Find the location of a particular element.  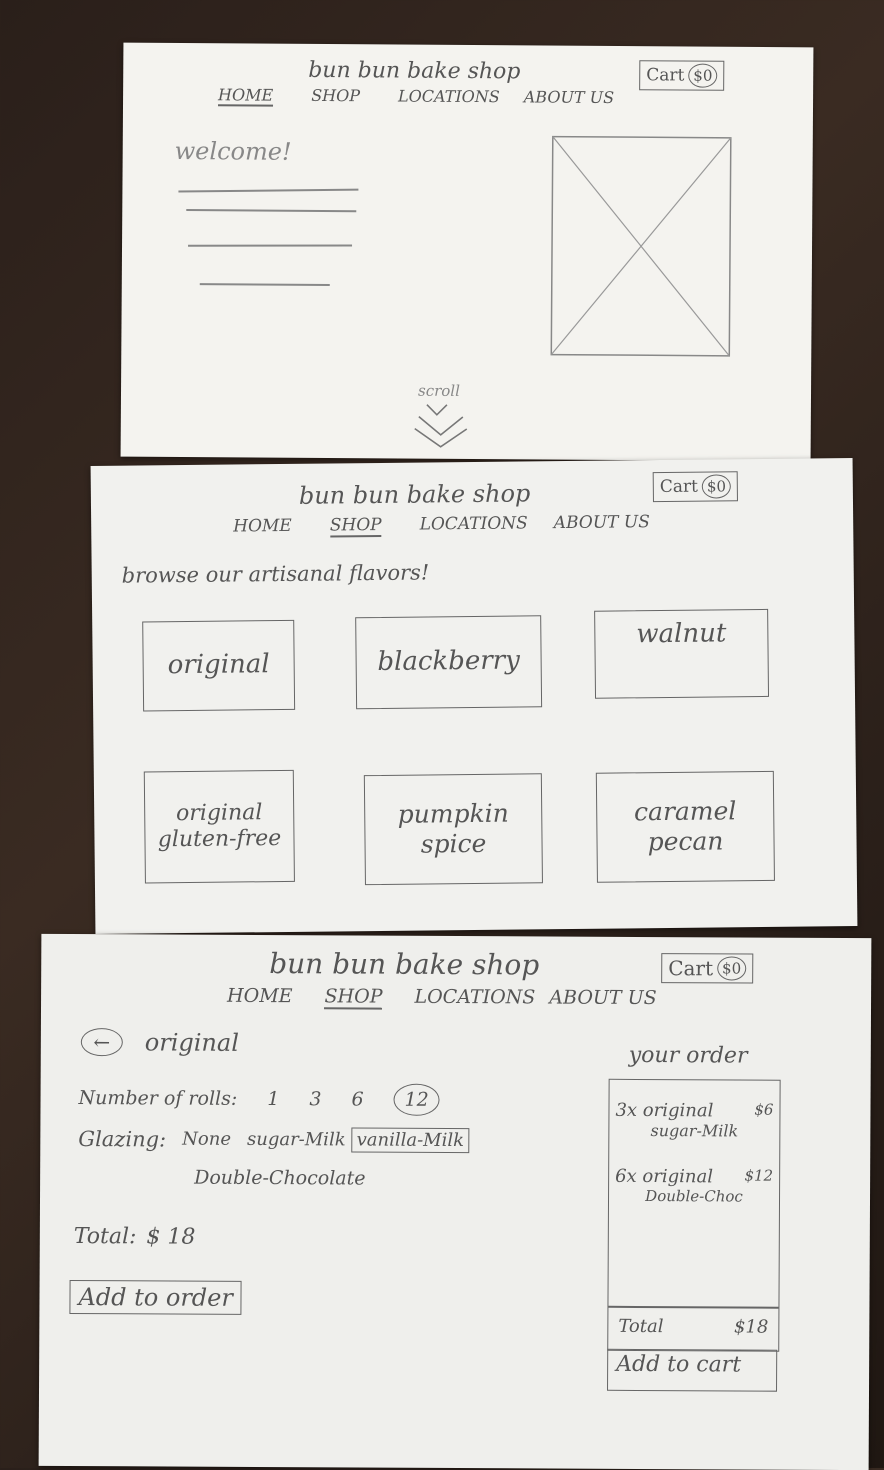

flavor-card-walnut: walnut is located at coordinates (682, 653).